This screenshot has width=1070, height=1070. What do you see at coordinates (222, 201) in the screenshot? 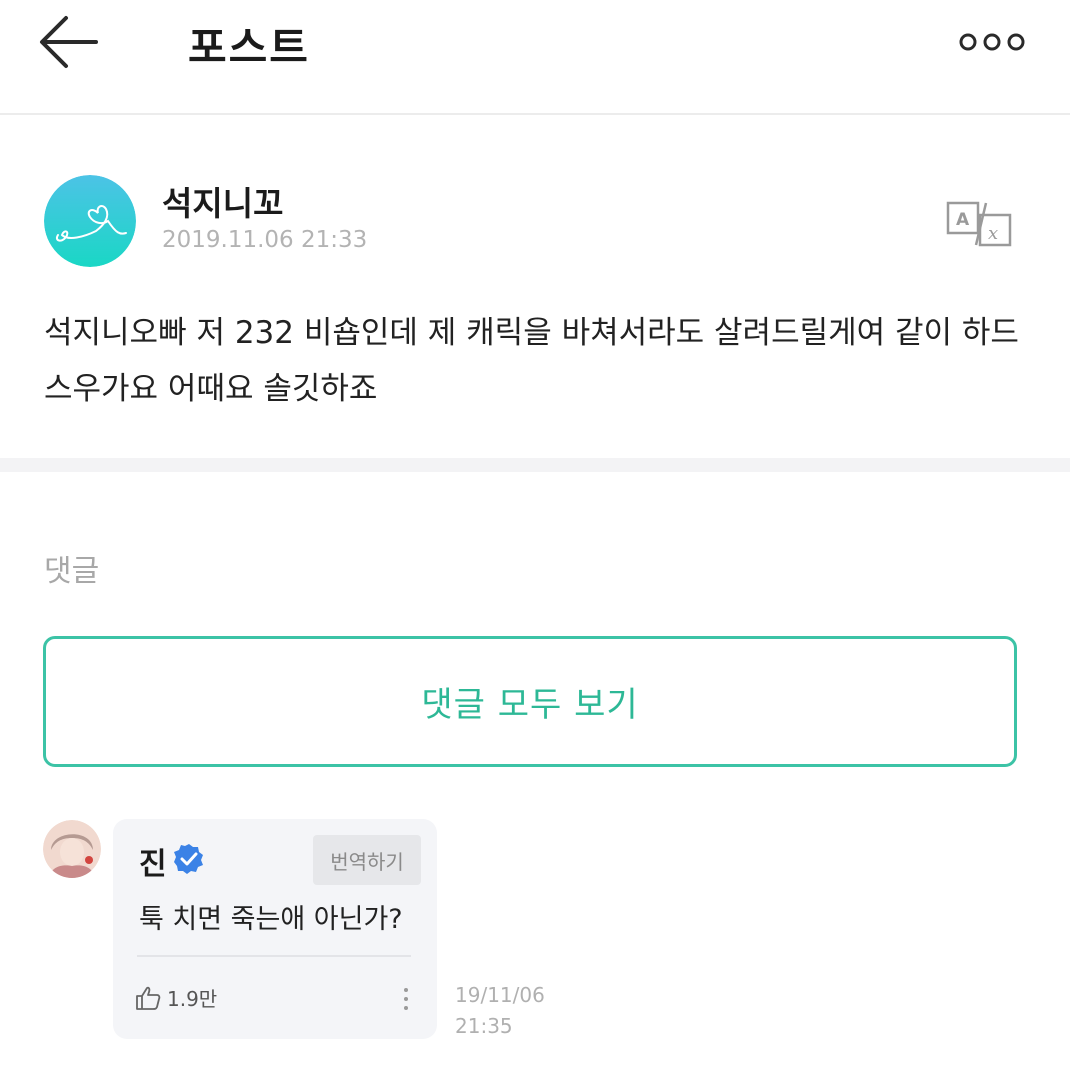
I see `post-author: 석지니꼬` at bounding box center [222, 201].